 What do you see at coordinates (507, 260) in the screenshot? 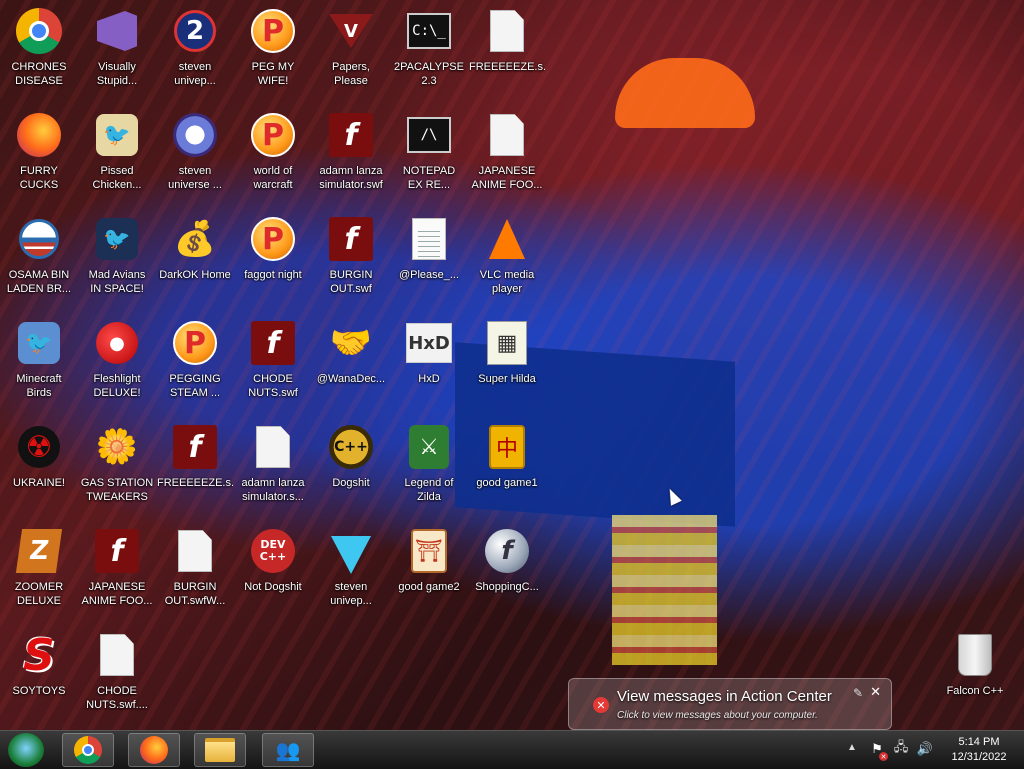
I see `desktop-icon-vlc: VLC media player` at bounding box center [507, 260].